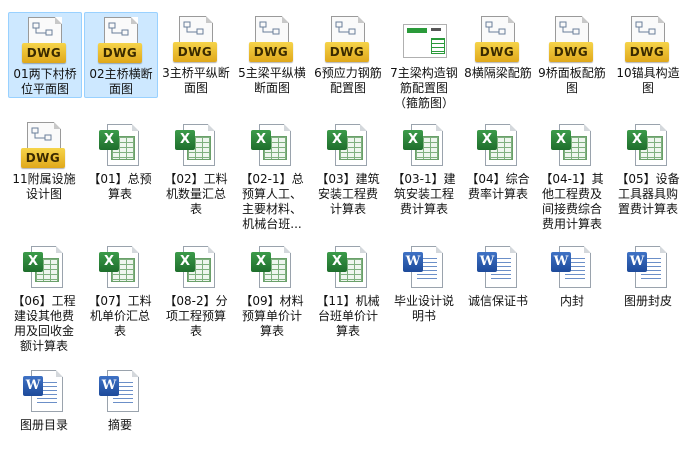  I want to click on file-item: W 图册封皮, so click(648, 274).